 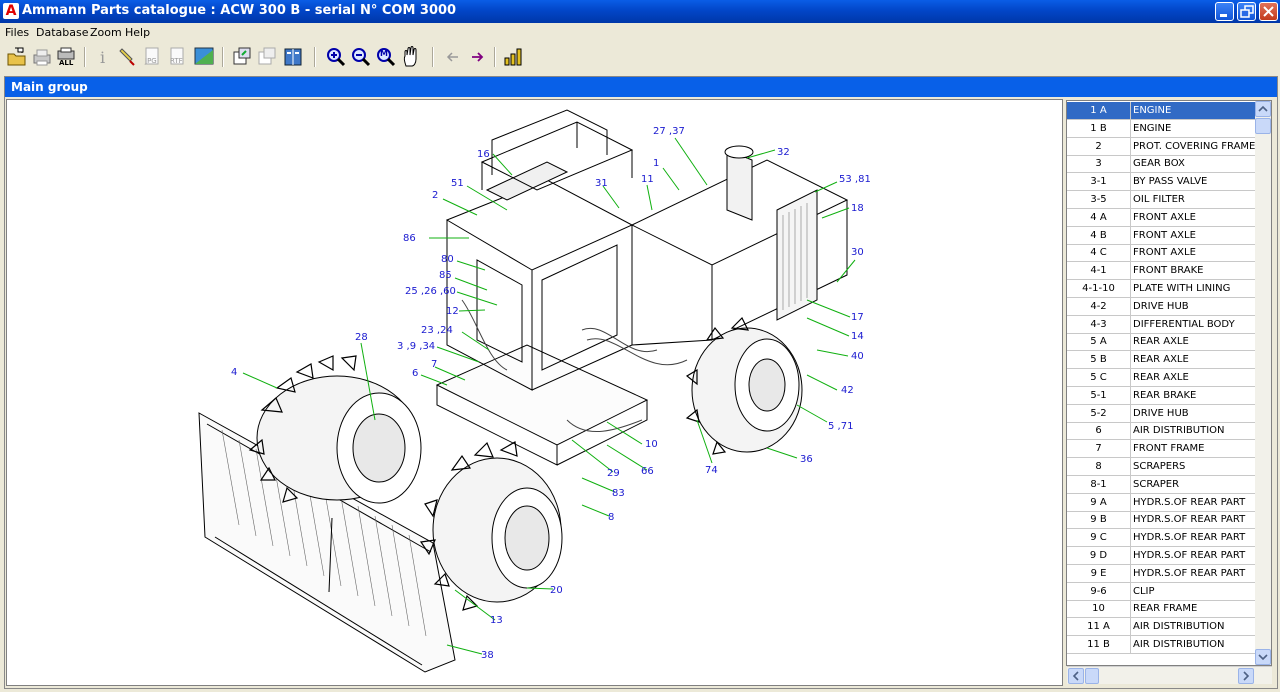 I want to click on callout-label: 86, so click(x=409, y=238).